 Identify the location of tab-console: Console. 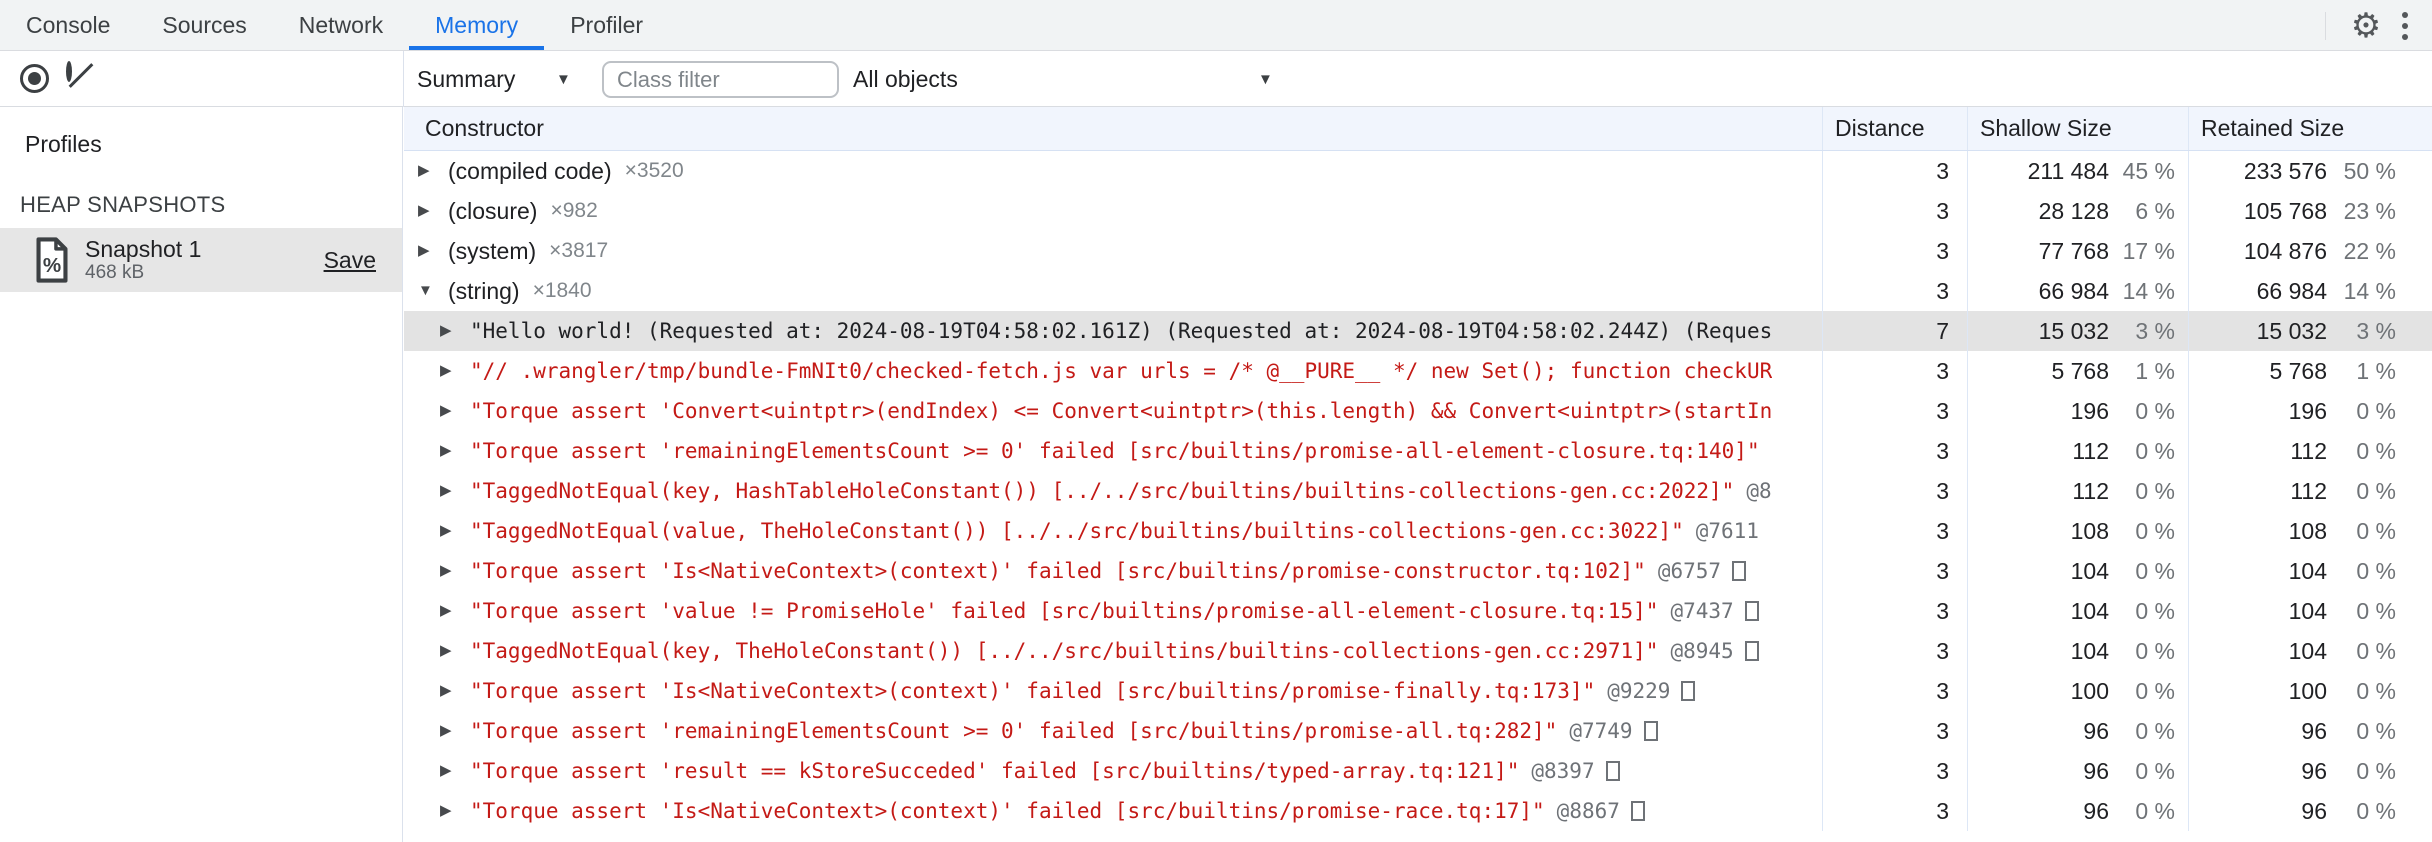
(68, 25).